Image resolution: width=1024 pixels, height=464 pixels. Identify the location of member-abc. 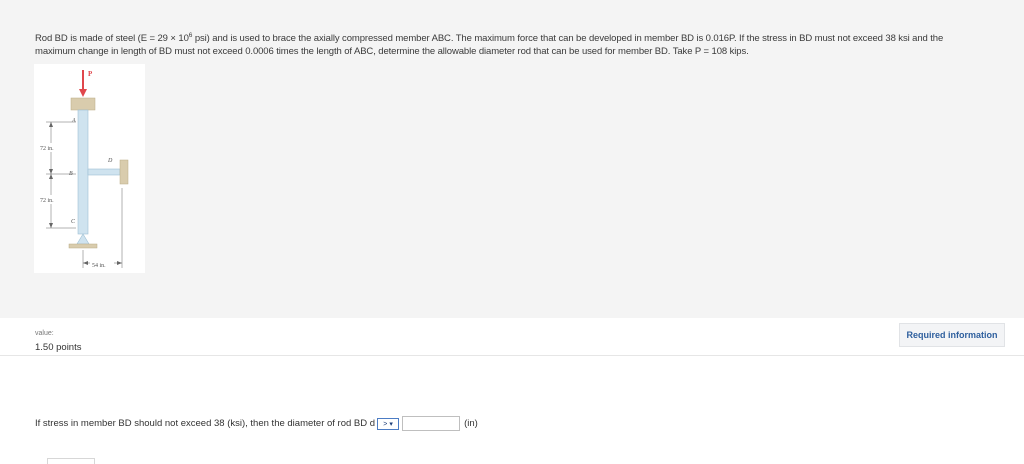
(83, 172).